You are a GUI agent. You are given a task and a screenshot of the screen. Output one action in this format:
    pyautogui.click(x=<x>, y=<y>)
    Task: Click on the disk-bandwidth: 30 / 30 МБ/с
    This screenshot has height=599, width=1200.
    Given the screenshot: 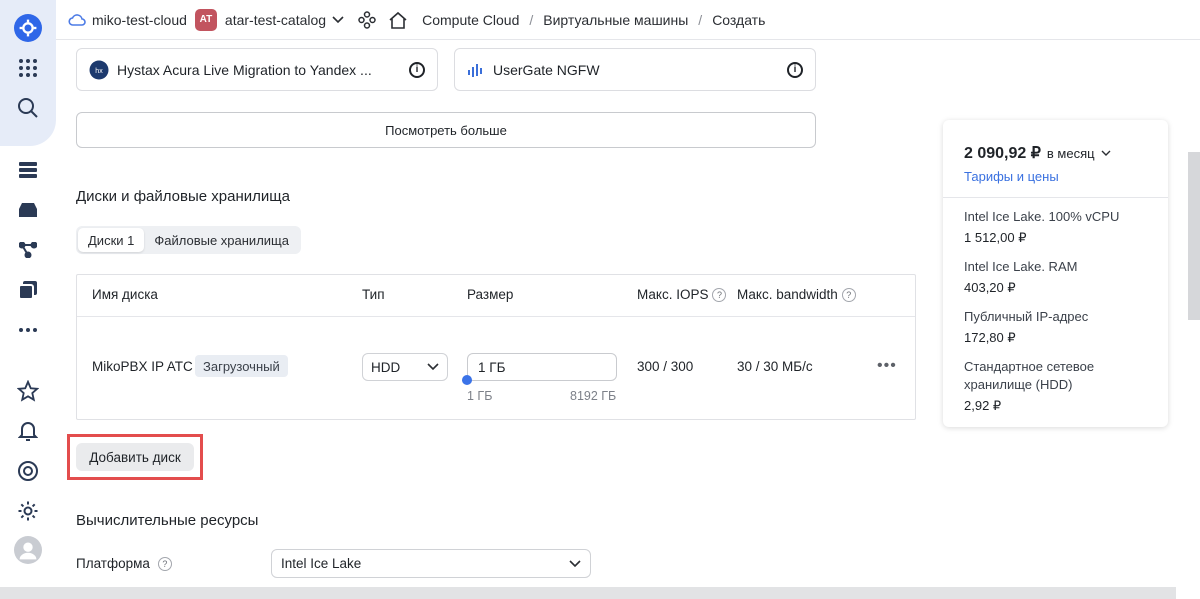 What is the action you would take?
    pyautogui.click(x=775, y=366)
    